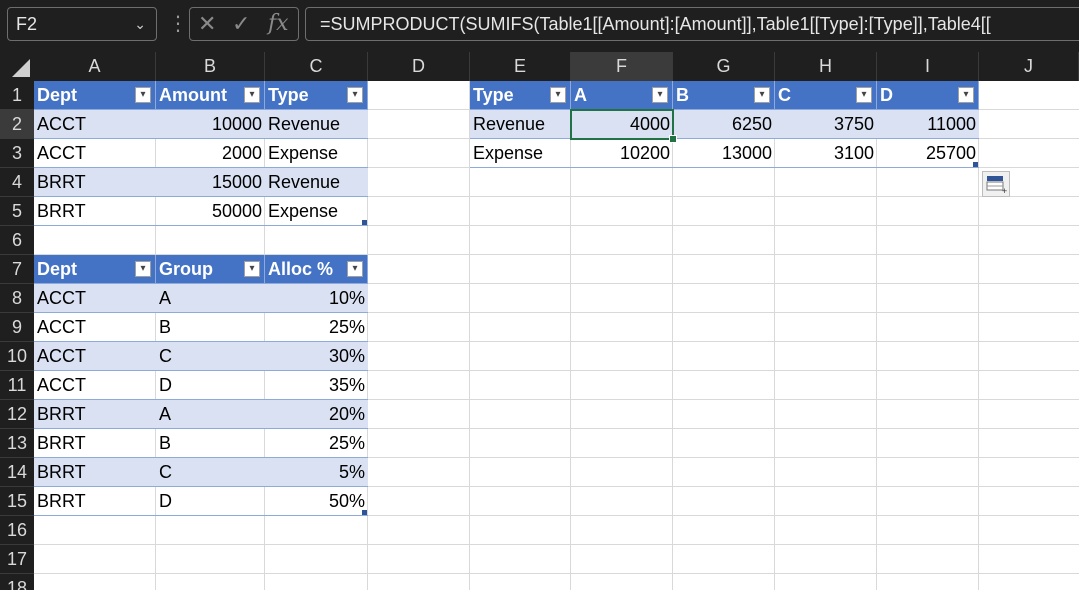  Describe the element at coordinates (17, 443) in the screenshot. I see `row-header-13: 13` at that location.